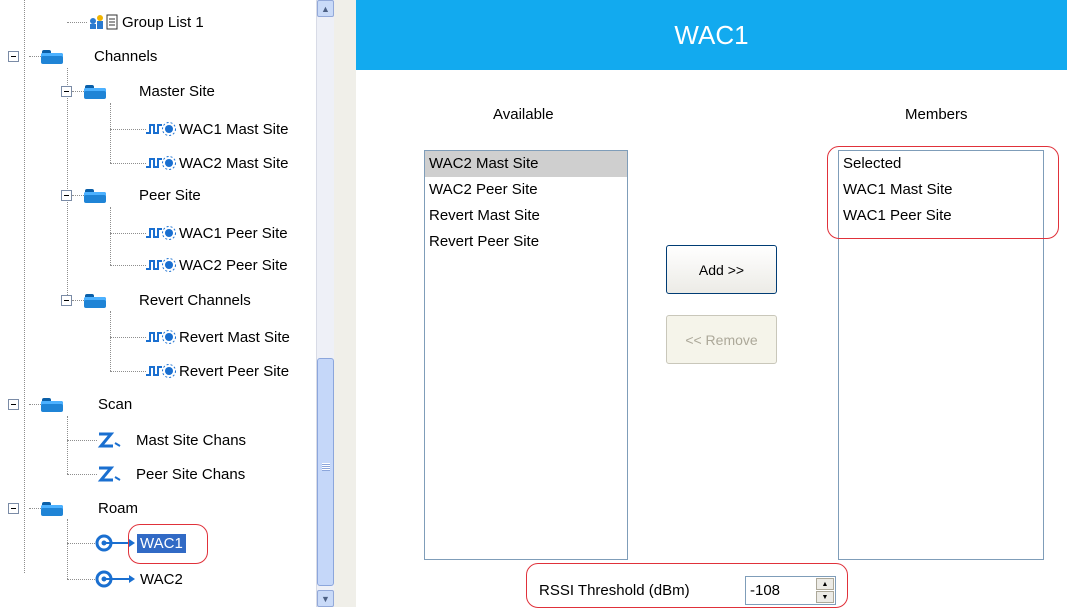  I want to click on tree-item-label: Group List 1, so click(163, 22).